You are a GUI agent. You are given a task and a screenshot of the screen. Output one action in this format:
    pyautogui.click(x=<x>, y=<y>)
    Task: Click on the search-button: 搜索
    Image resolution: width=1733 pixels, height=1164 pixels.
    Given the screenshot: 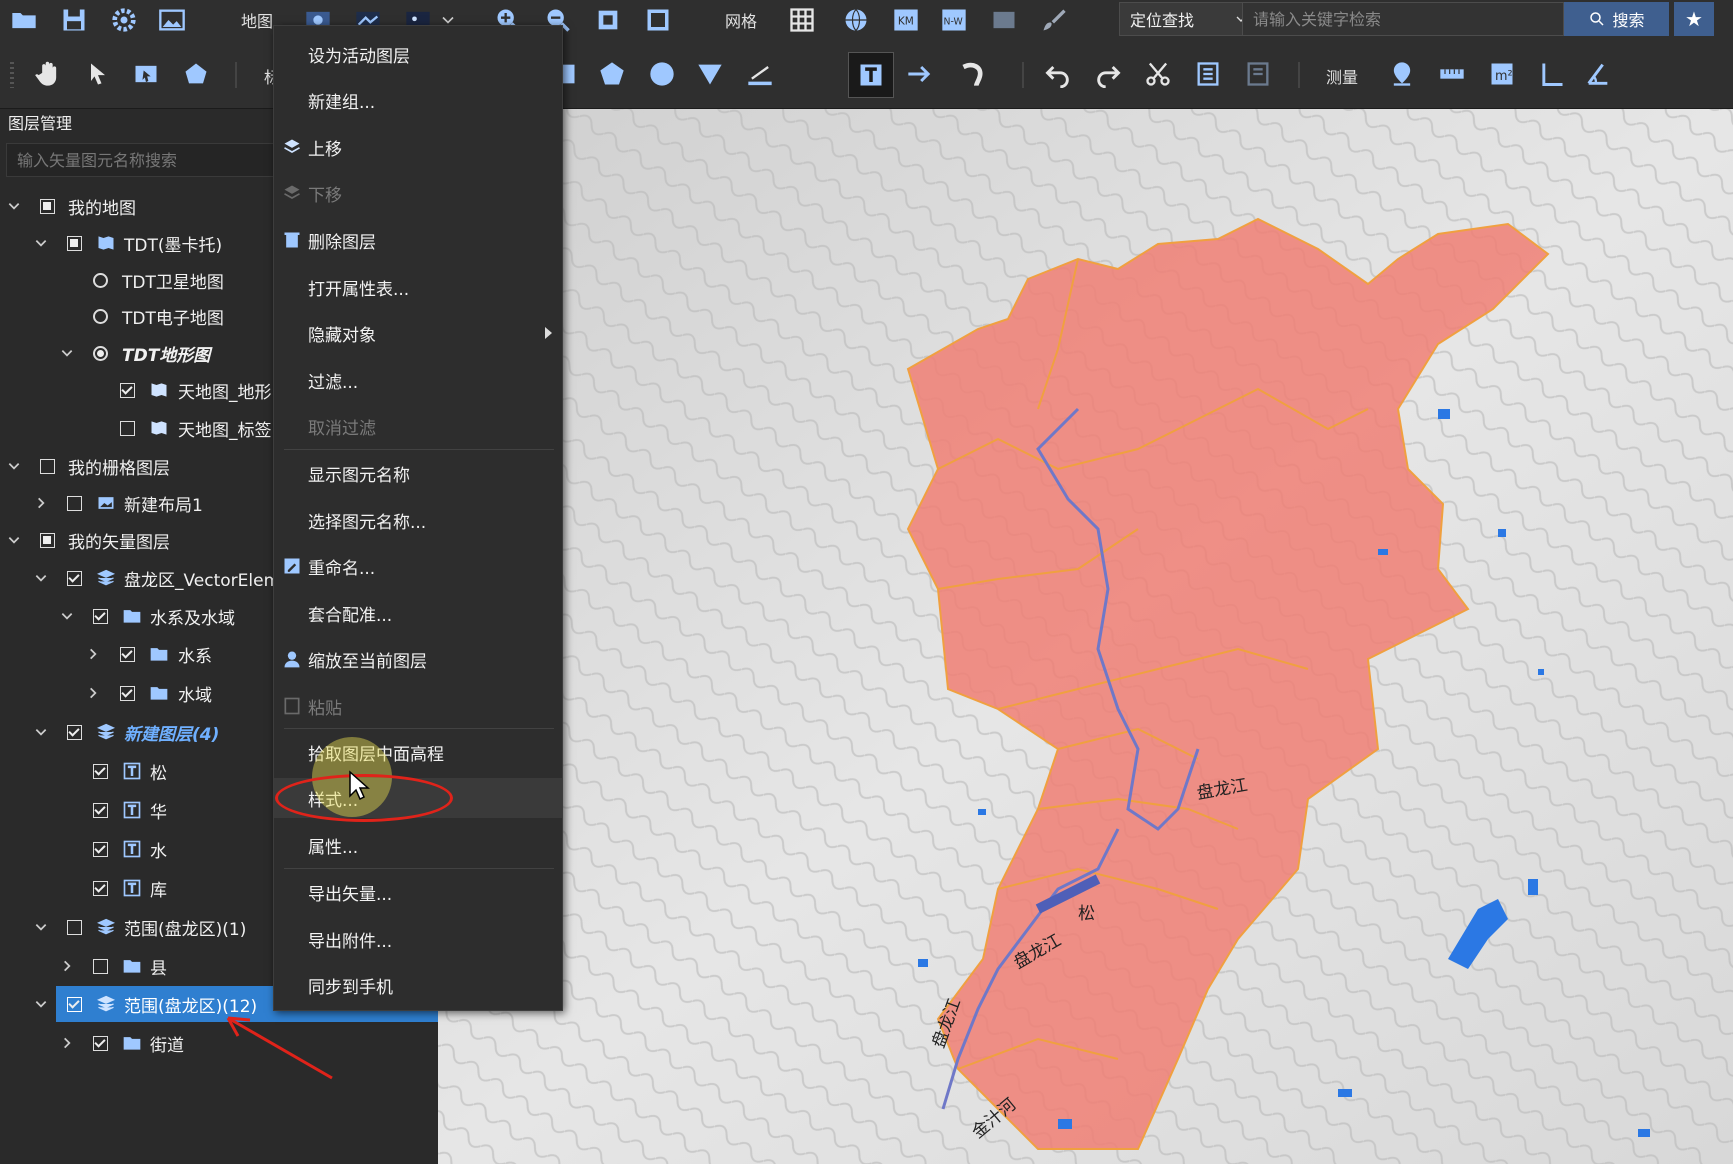 What is the action you would take?
    pyautogui.click(x=1616, y=19)
    